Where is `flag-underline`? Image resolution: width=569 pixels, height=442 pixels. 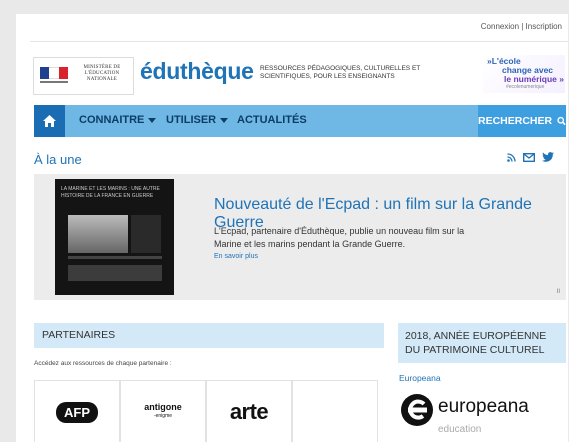 flag-underline is located at coordinates (54, 82).